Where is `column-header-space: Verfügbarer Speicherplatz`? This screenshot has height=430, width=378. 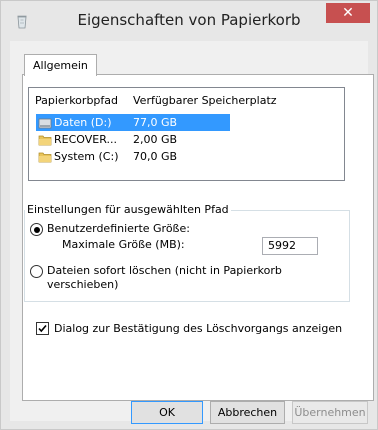 column-header-space: Verfügbarer Speicherplatz is located at coordinates (205, 100).